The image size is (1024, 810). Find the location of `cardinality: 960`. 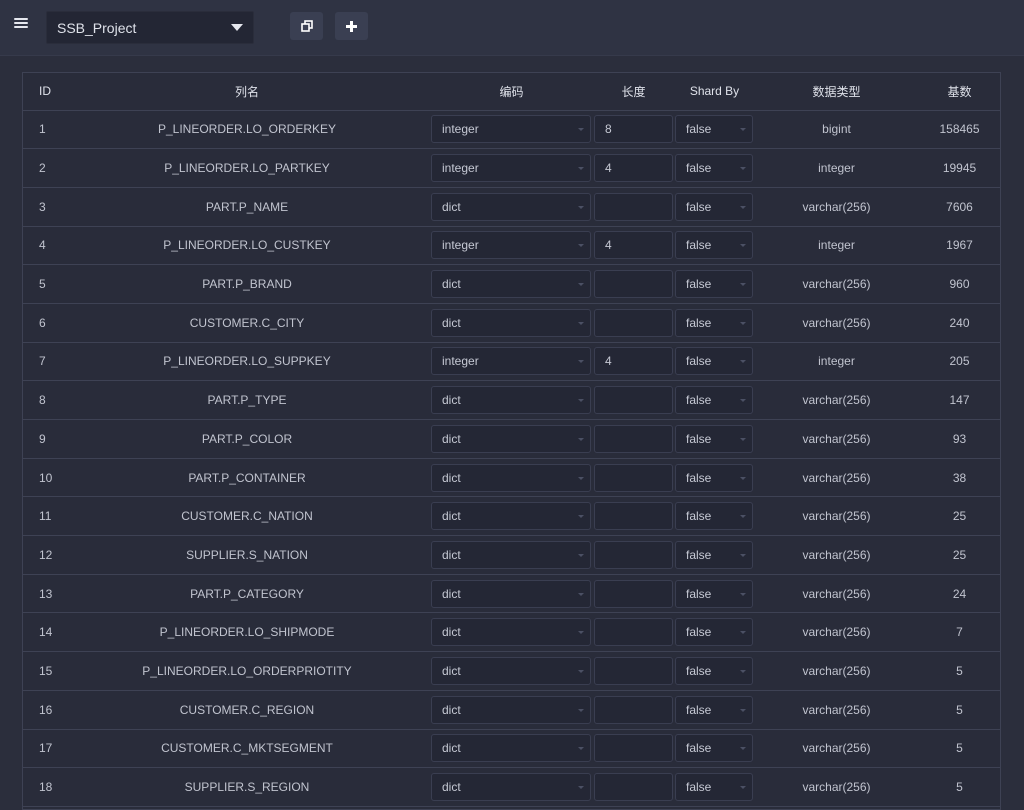

cardinality: 960 is located at coordinates (959, 284).